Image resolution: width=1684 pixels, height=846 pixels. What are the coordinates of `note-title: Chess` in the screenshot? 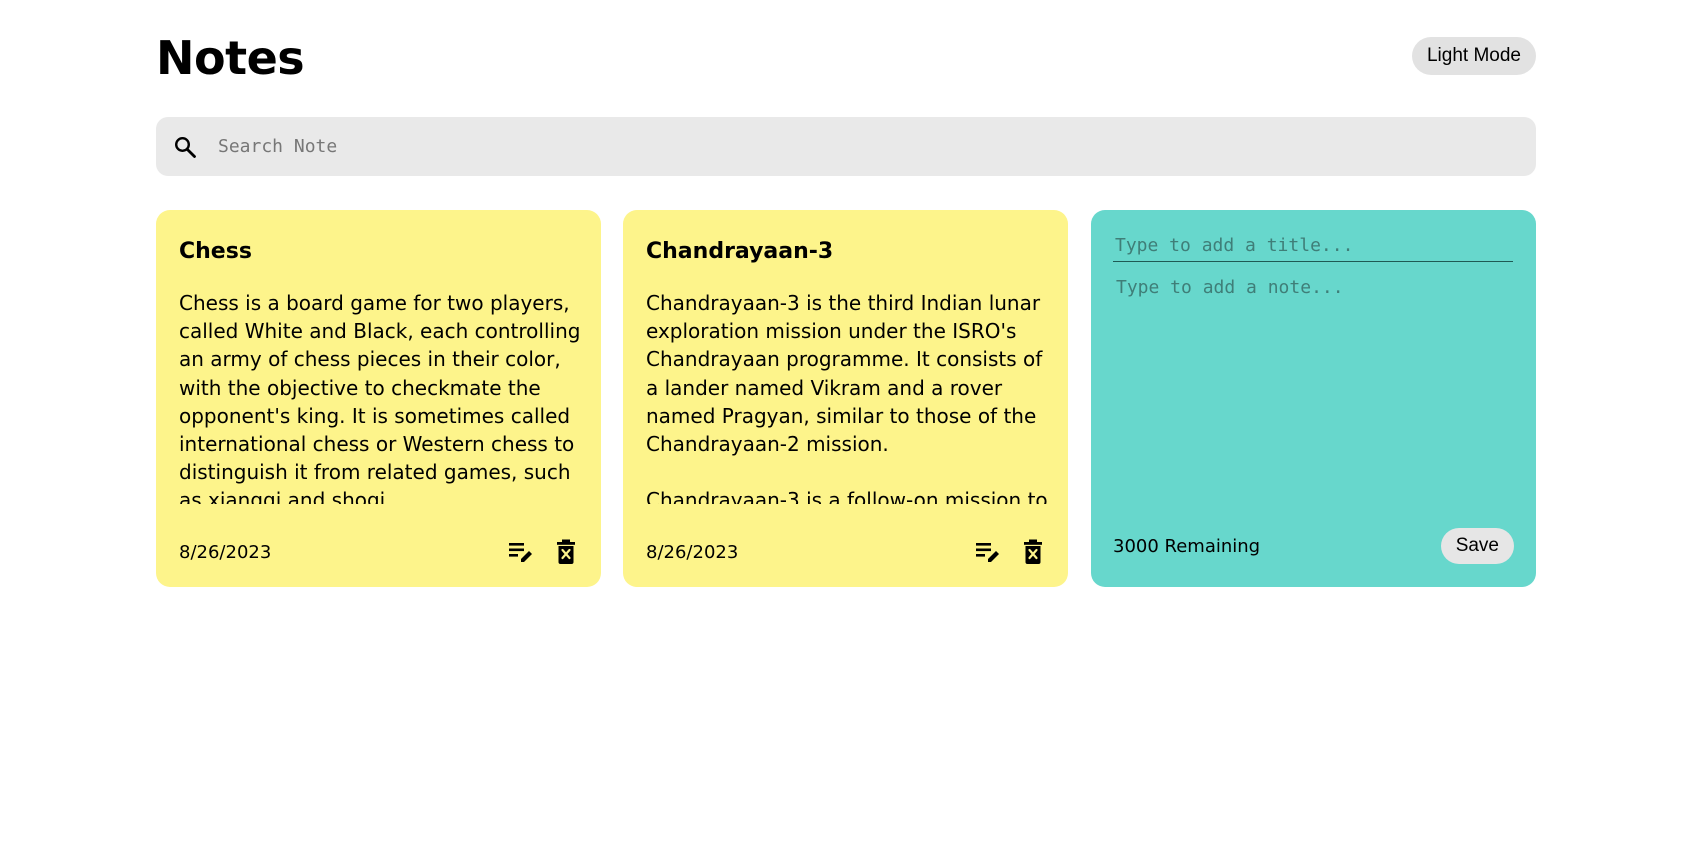 It's located at (215, 251).